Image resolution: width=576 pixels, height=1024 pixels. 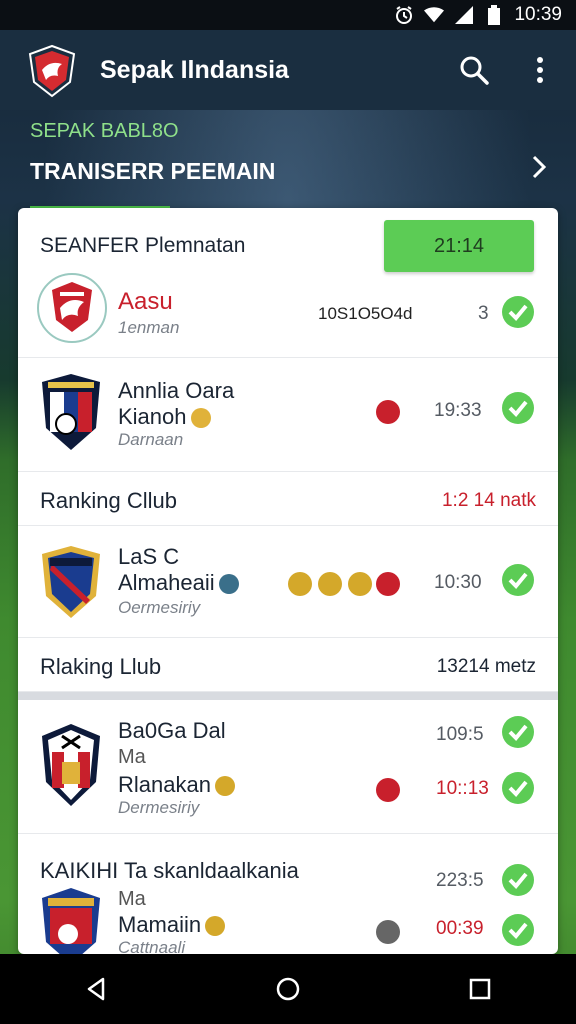 I want to click on row-time: 109:5, so click(x=460, y=734).